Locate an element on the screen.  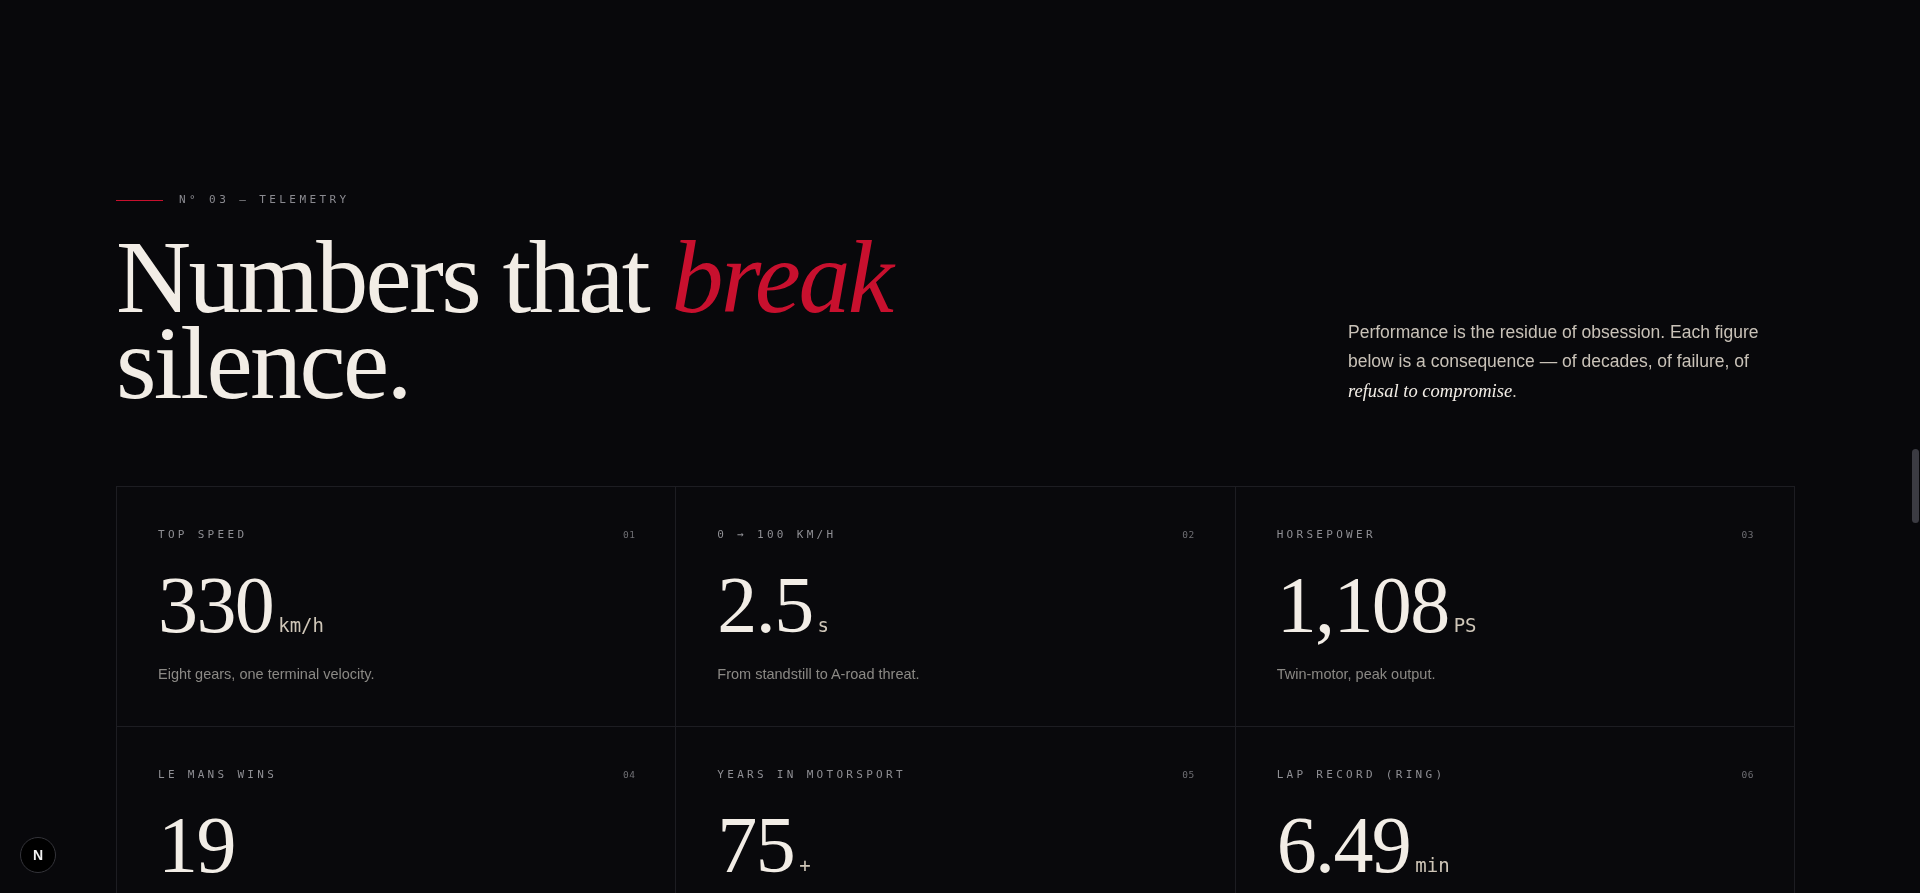
eyebrow-label: N° 03 — TELEMETRY is located at coordinates (264, 200).